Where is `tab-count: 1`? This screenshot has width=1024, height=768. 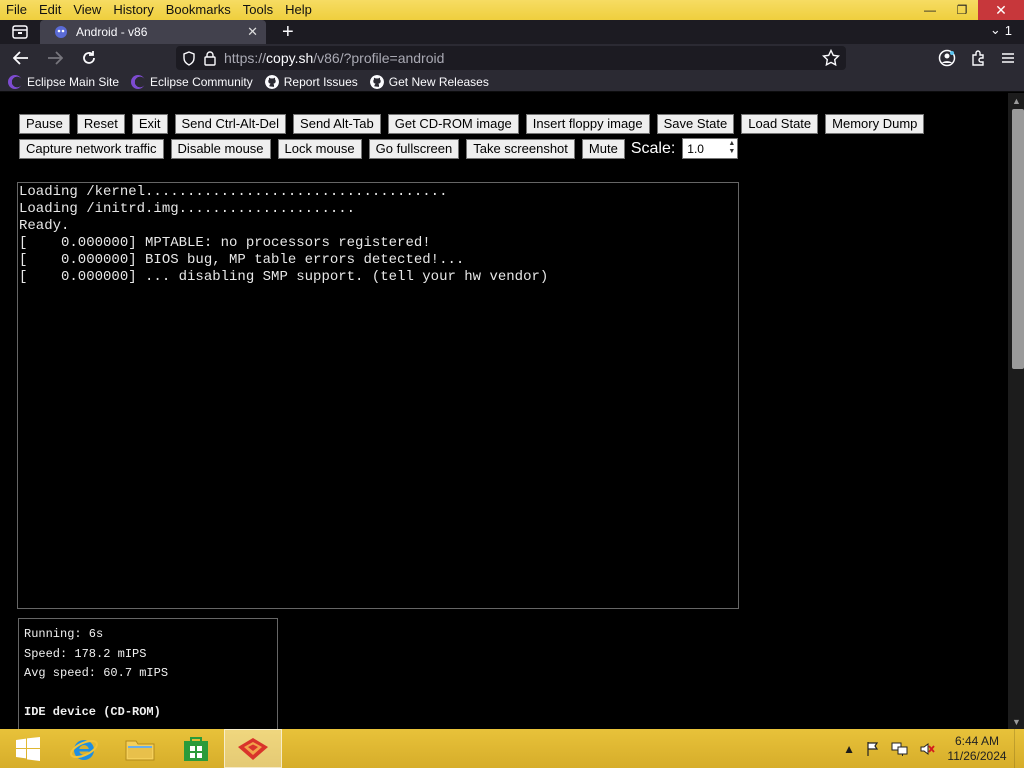 tab-count: 1 is located at coordinates (1008, 30).